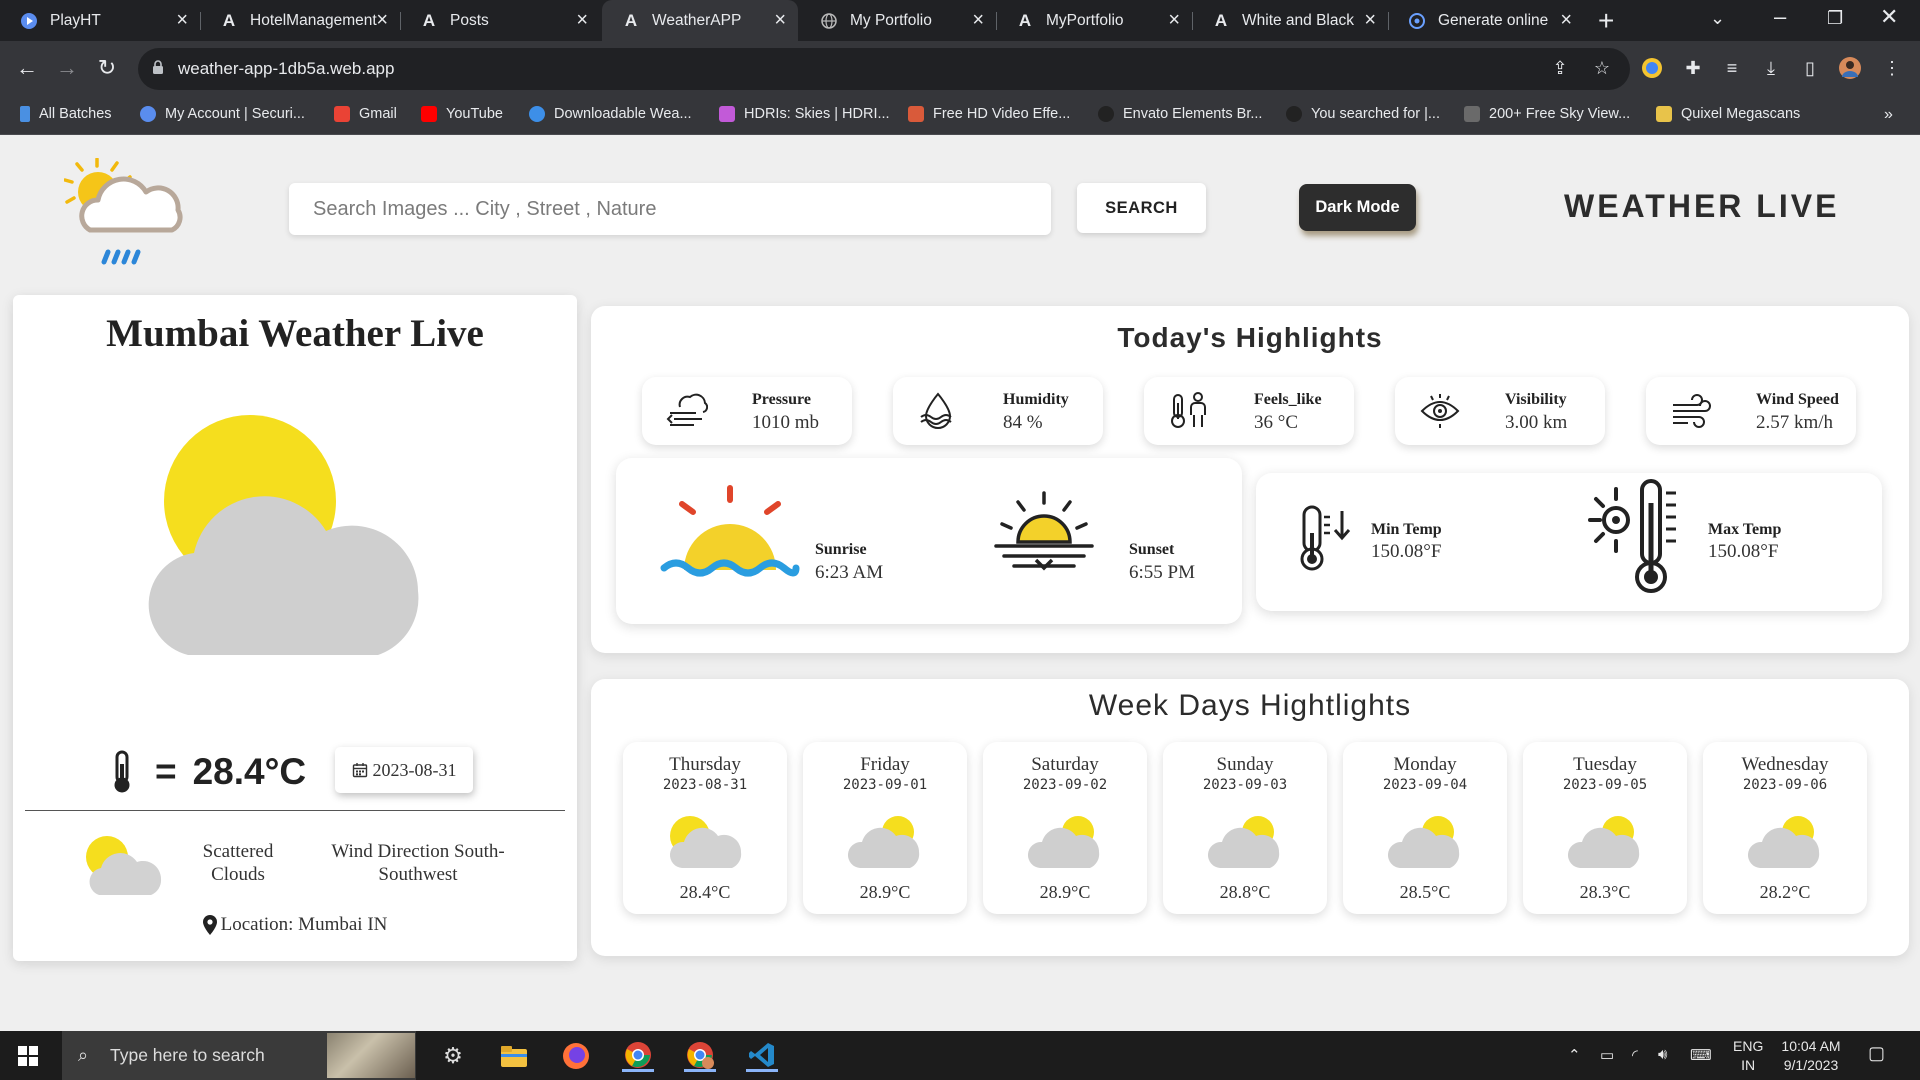 This screenshot has width=1920, height=1080. What do you see at coordinates (1094, 20) in the screenshot?
I see `tab-myportfolio: A MyPortfolio ×` at bounding box center [1094, 20].